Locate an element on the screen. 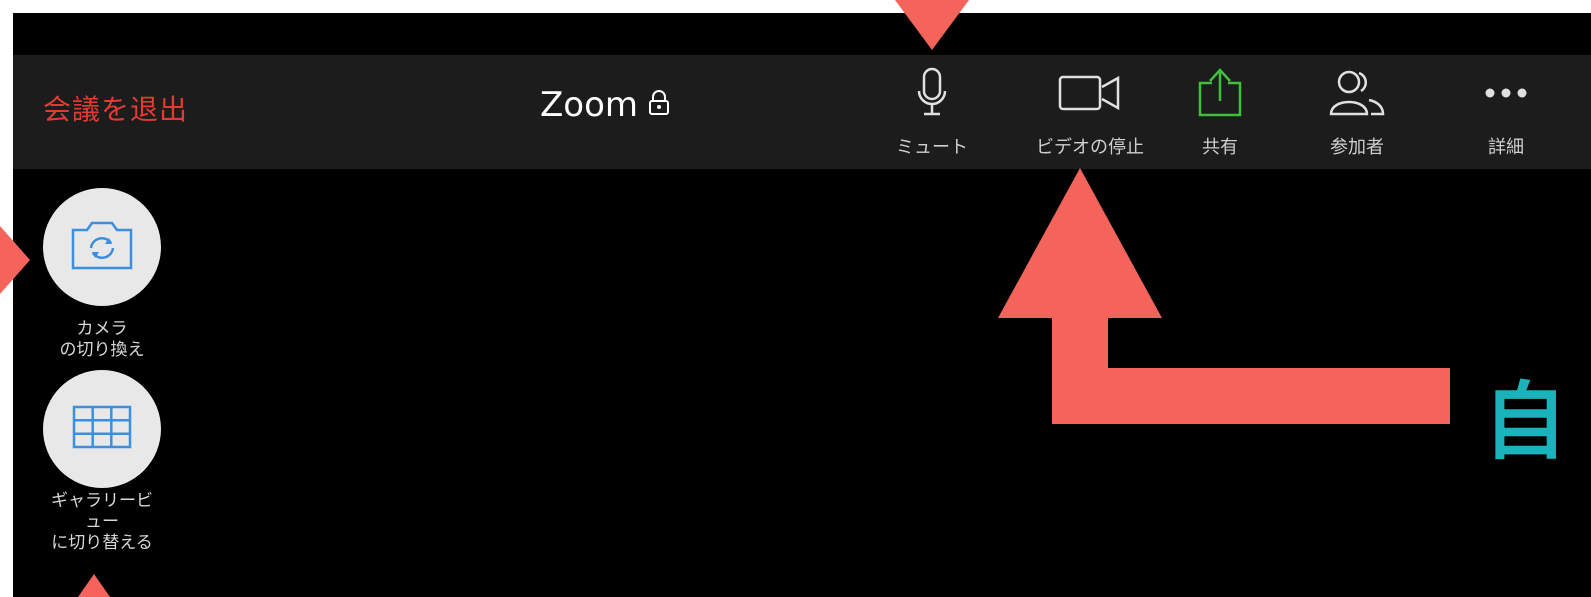 Image resolution: width=1591 pixels, height=597 pixels. left-arrow is located at coordinates (15, 260).